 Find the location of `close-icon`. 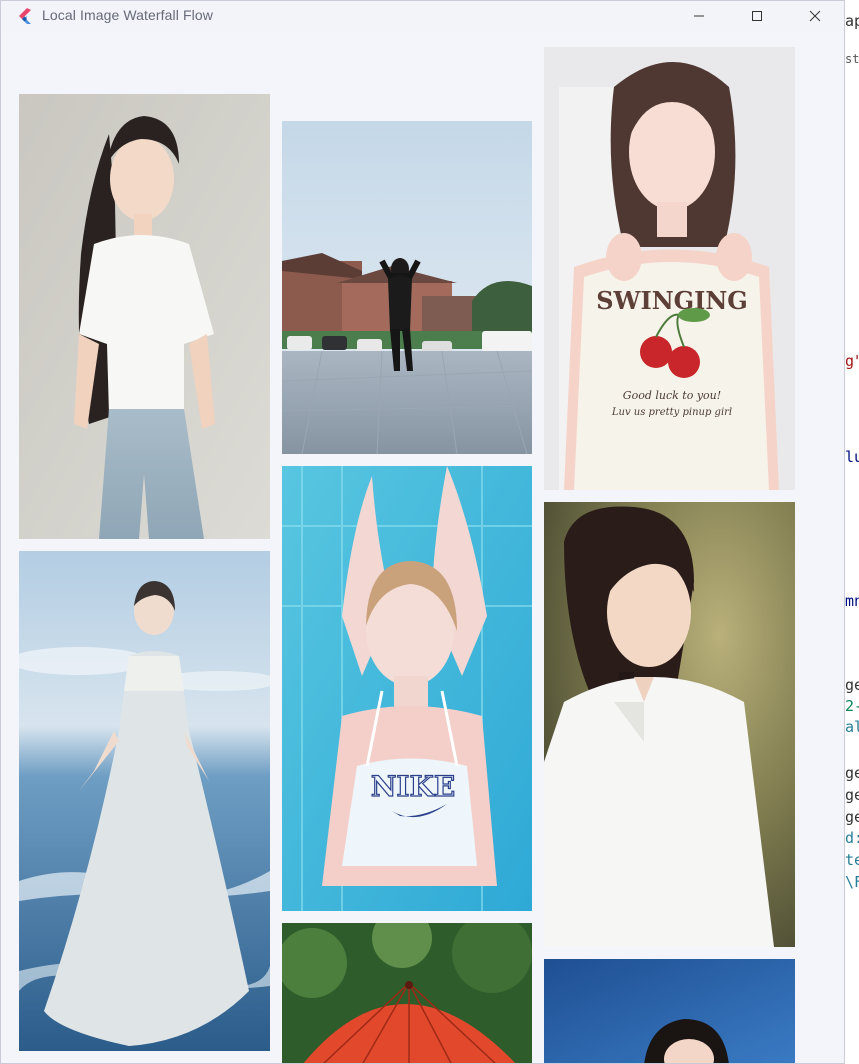

close-icon is located at coordinates (815, 16).